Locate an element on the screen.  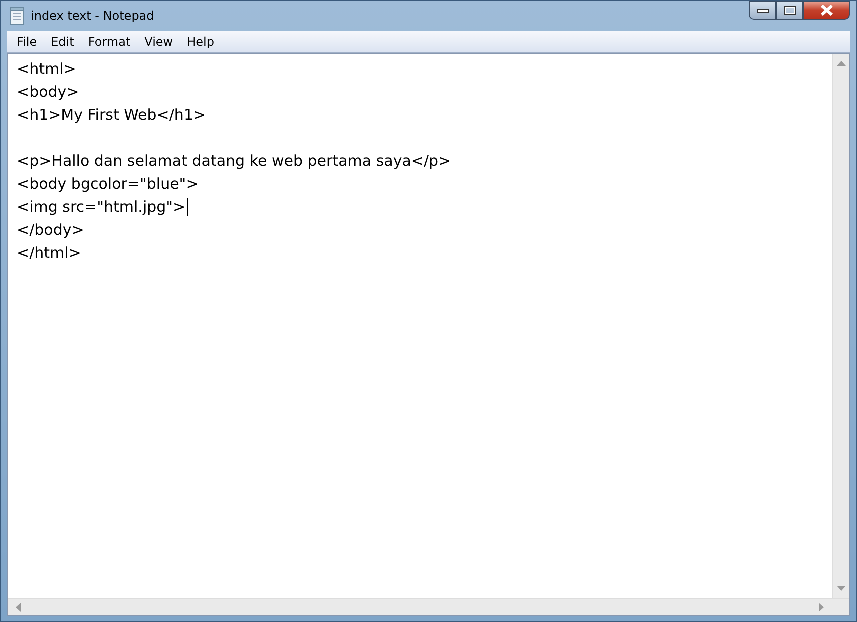
menu-item: Edit is located at coordinates (63, 41).